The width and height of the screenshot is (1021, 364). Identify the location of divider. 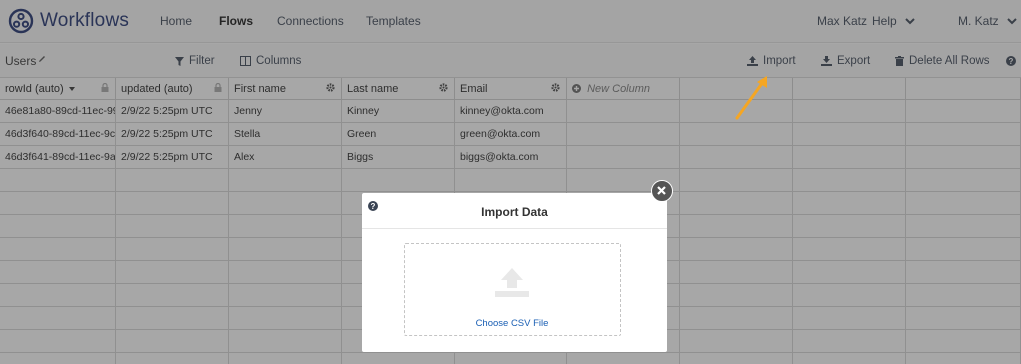
(514, 228).